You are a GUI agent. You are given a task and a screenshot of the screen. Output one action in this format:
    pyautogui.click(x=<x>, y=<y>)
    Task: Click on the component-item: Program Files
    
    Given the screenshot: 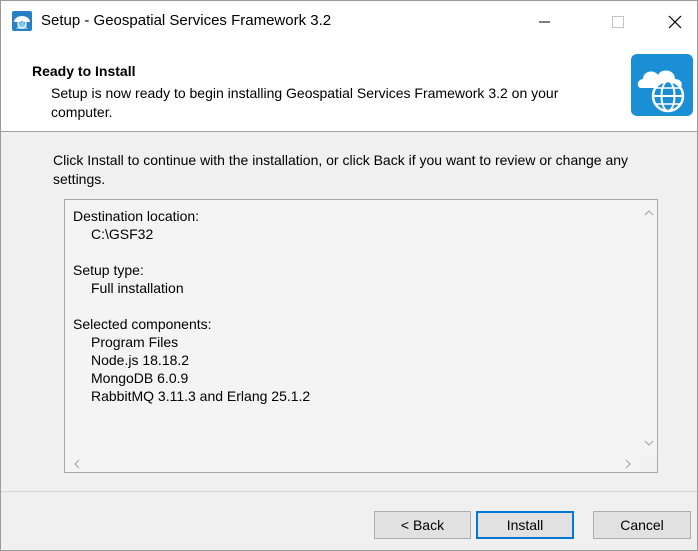 What is the action you would take?
    pyautogui.click(x=135, y=342)
    